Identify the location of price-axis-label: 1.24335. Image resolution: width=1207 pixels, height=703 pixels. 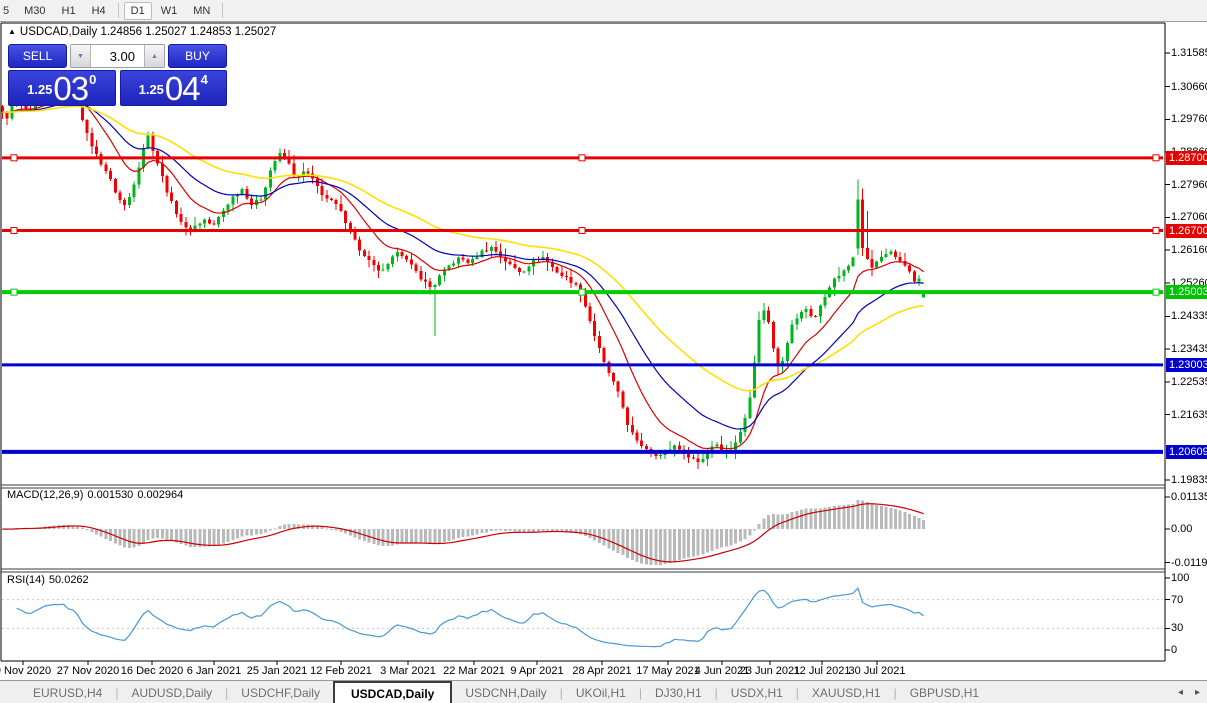
(1189, 316).